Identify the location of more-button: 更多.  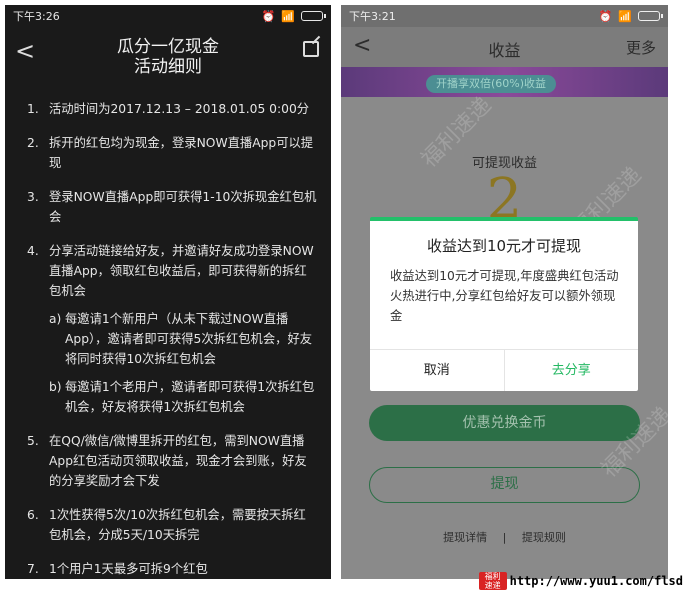
(641, 47).